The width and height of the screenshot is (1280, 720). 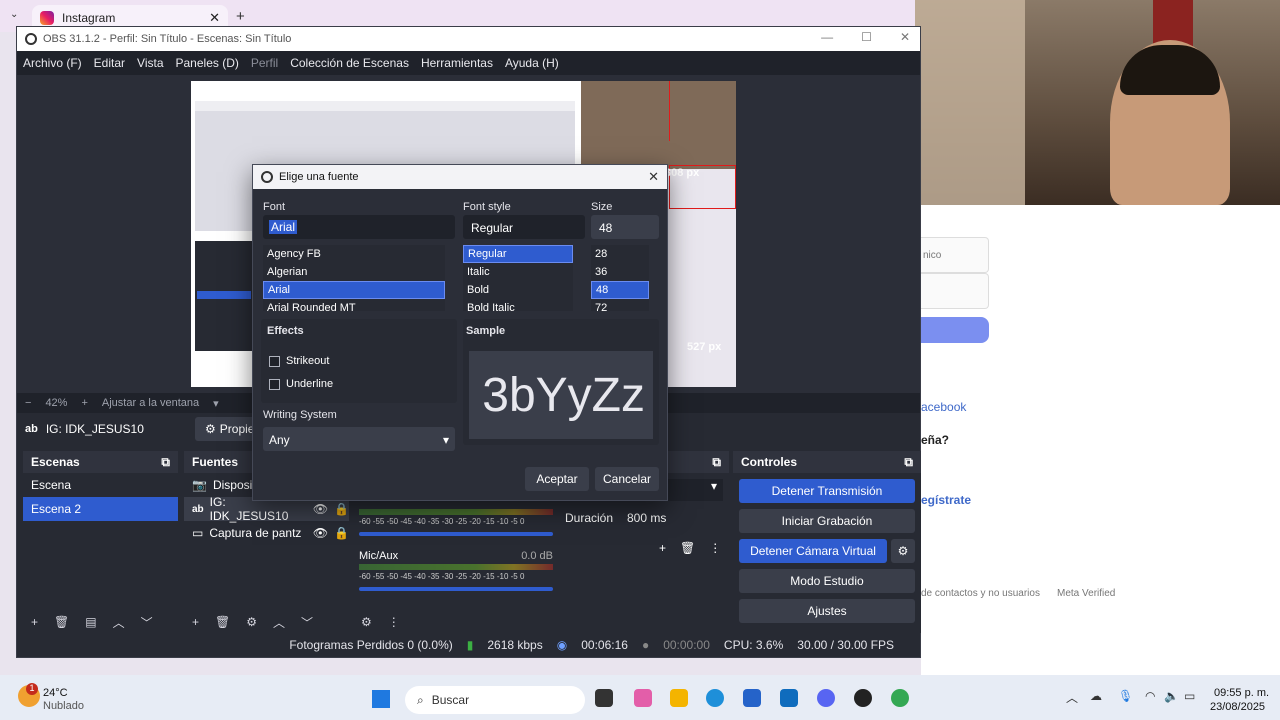 What do you see at coordinates (251, 622) in the screenshot?
I see `source-settings-icon: ⚙` at bounding box center [251, 622].